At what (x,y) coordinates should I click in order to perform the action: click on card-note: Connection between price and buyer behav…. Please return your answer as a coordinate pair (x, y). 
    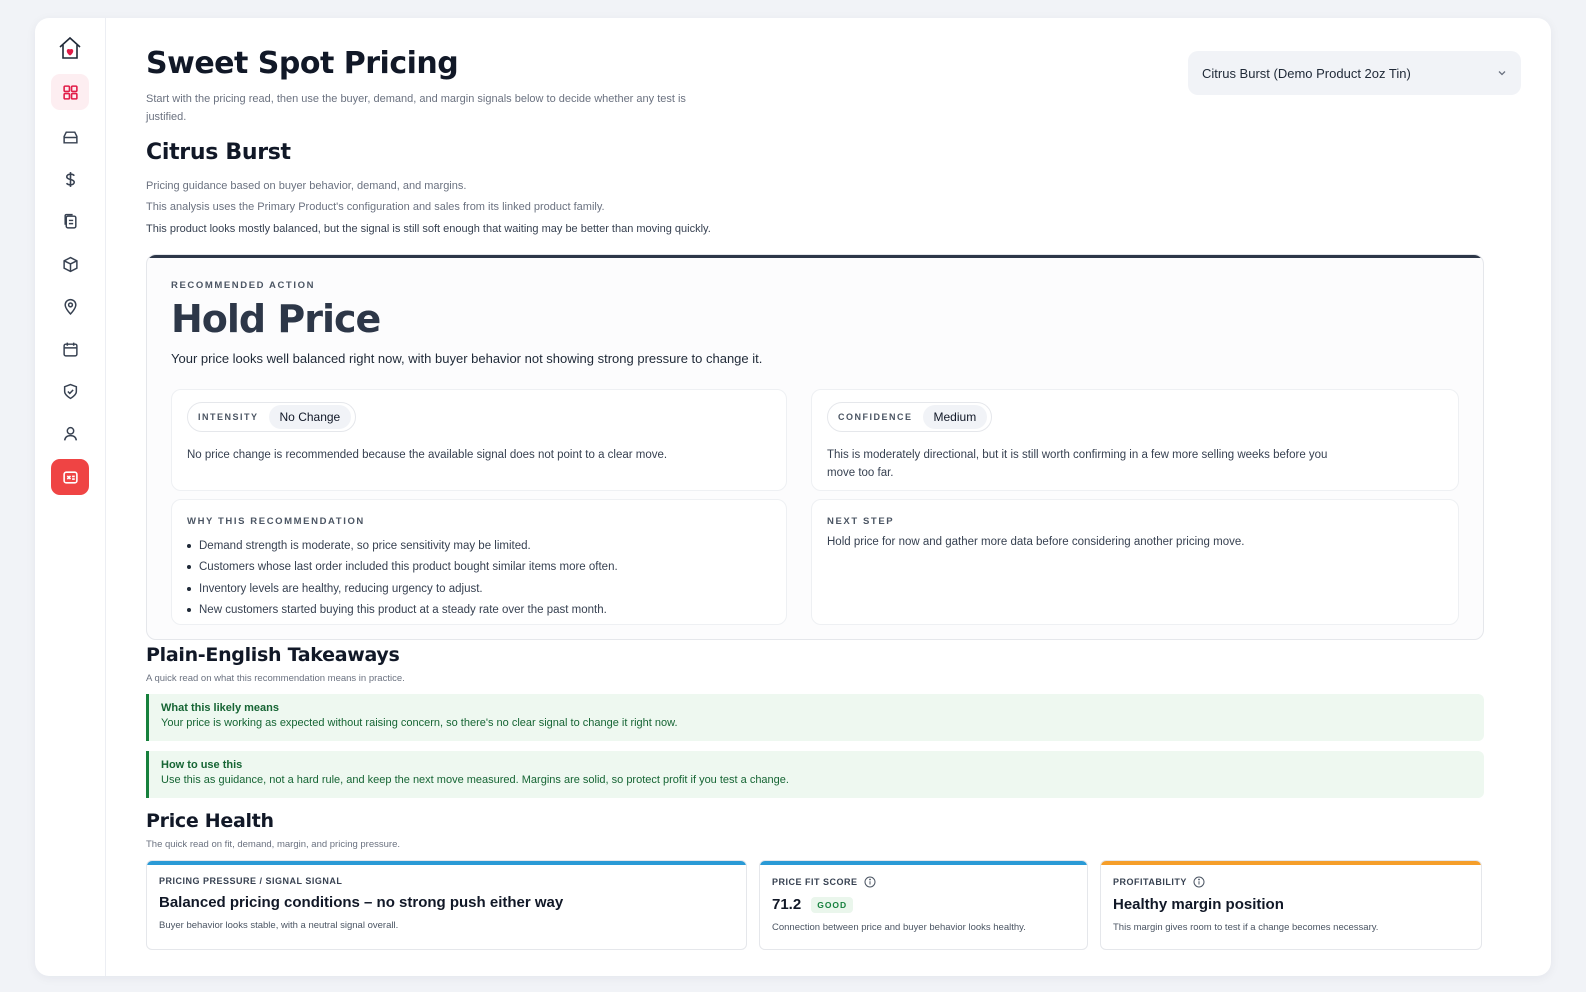
    Looking at the image, I should click on (899, 927).